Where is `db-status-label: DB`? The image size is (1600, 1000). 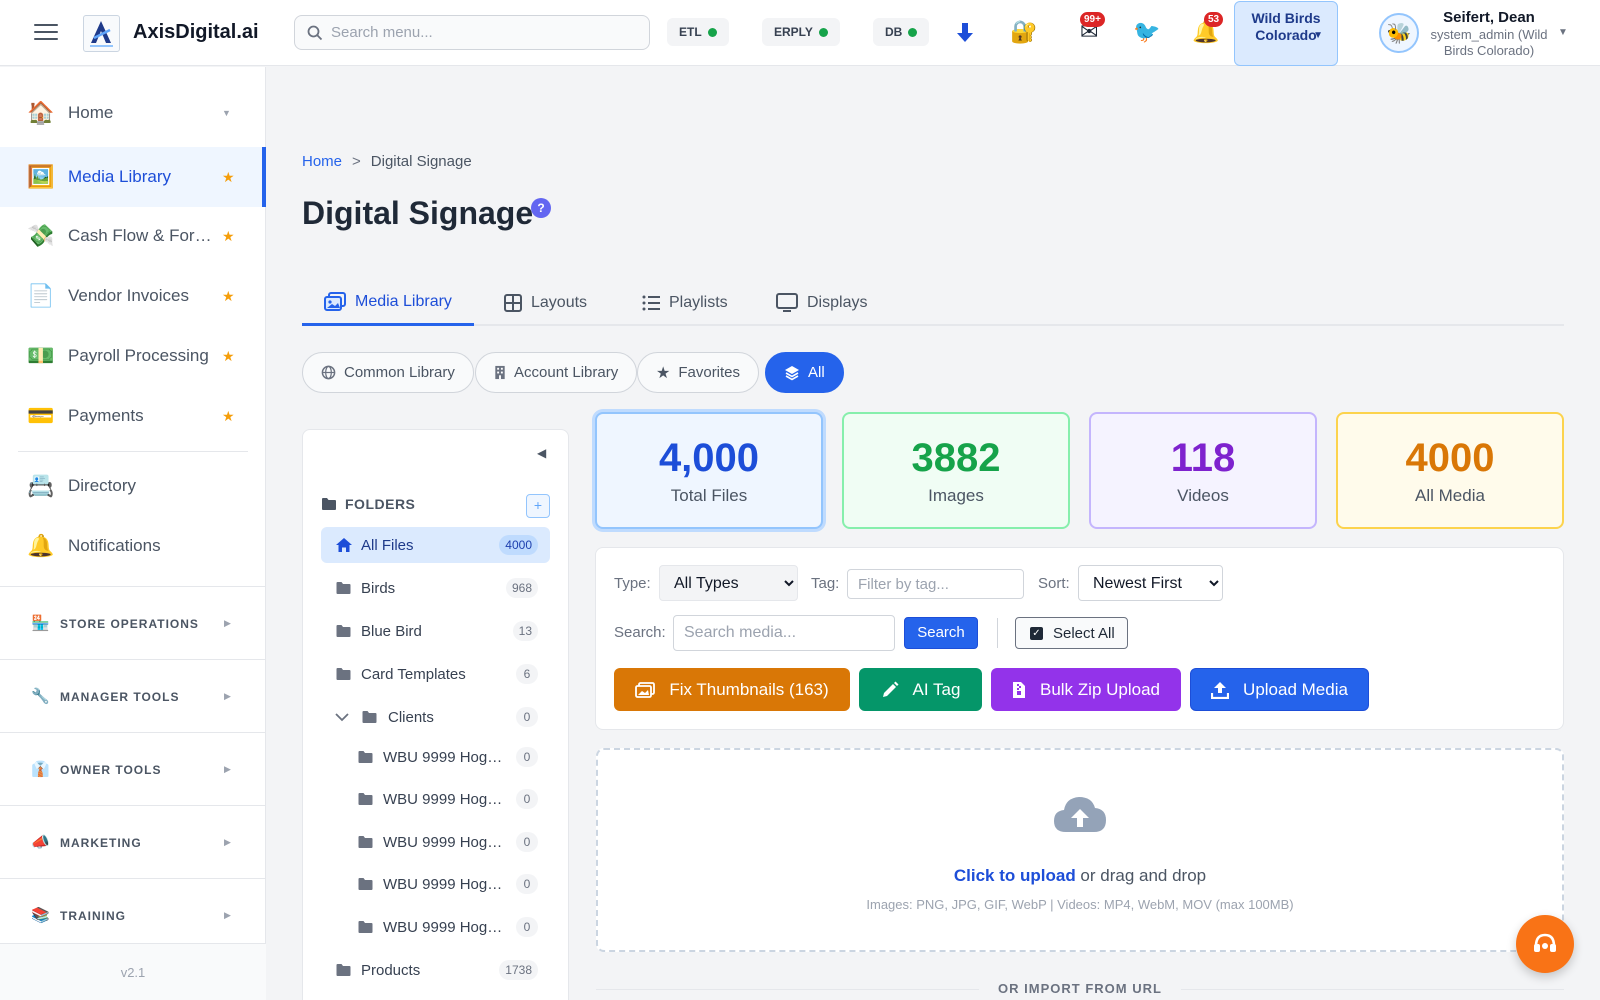 db-status-label: DB is located at coordinates (894, 32).